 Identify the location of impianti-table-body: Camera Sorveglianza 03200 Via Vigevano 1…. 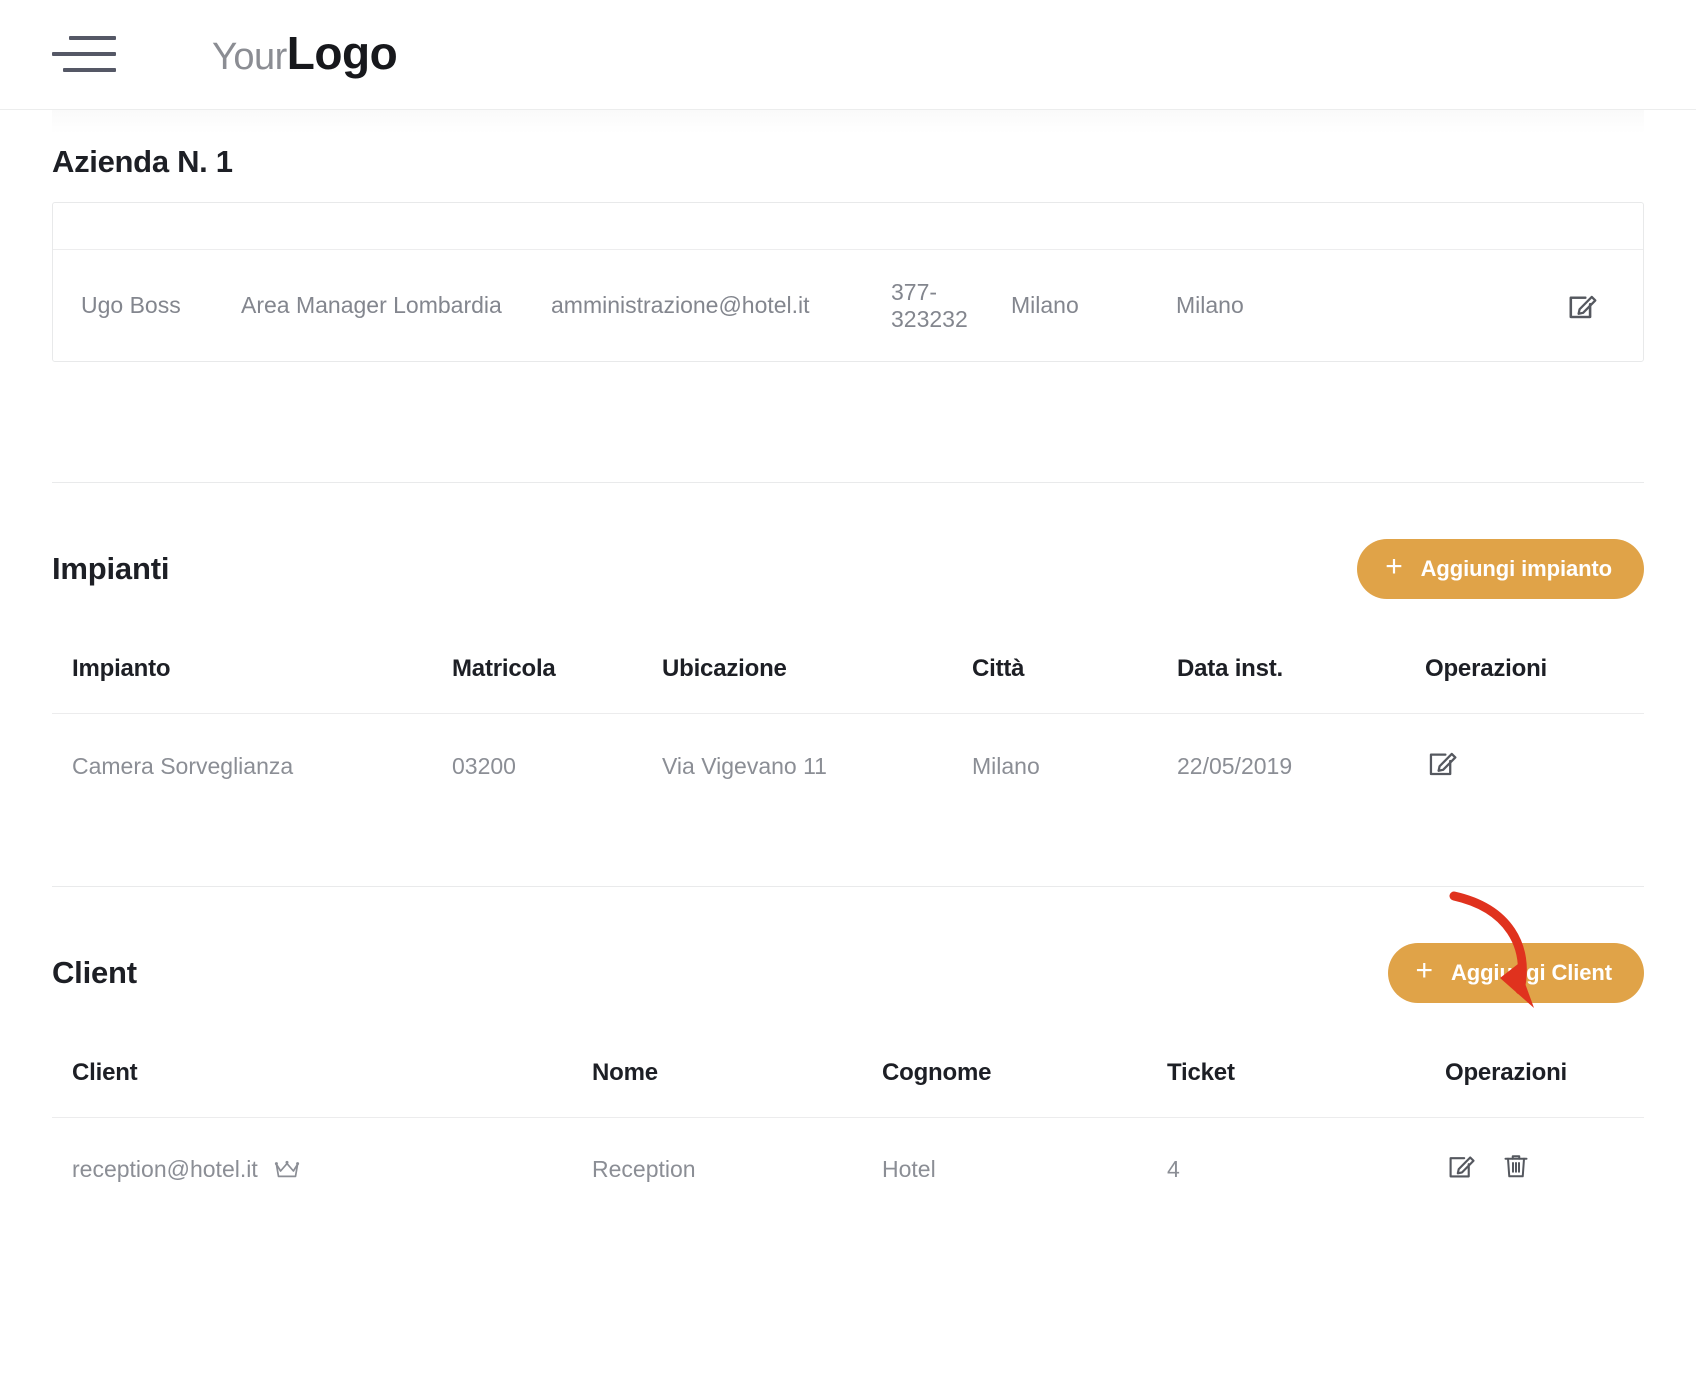
(848, 766).